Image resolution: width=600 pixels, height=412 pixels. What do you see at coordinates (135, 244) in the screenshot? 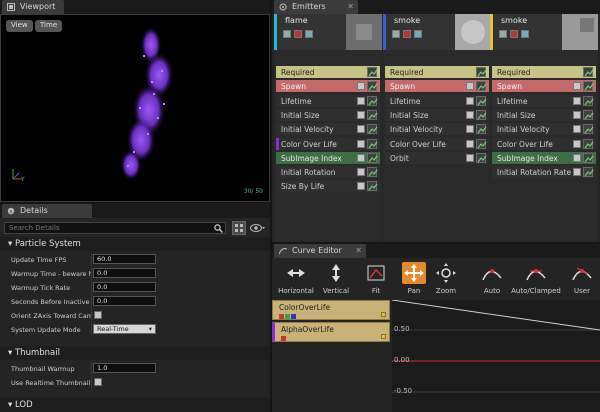
I see `section-particle-system: ▾ Particle System` at bounding box center [135, 244].